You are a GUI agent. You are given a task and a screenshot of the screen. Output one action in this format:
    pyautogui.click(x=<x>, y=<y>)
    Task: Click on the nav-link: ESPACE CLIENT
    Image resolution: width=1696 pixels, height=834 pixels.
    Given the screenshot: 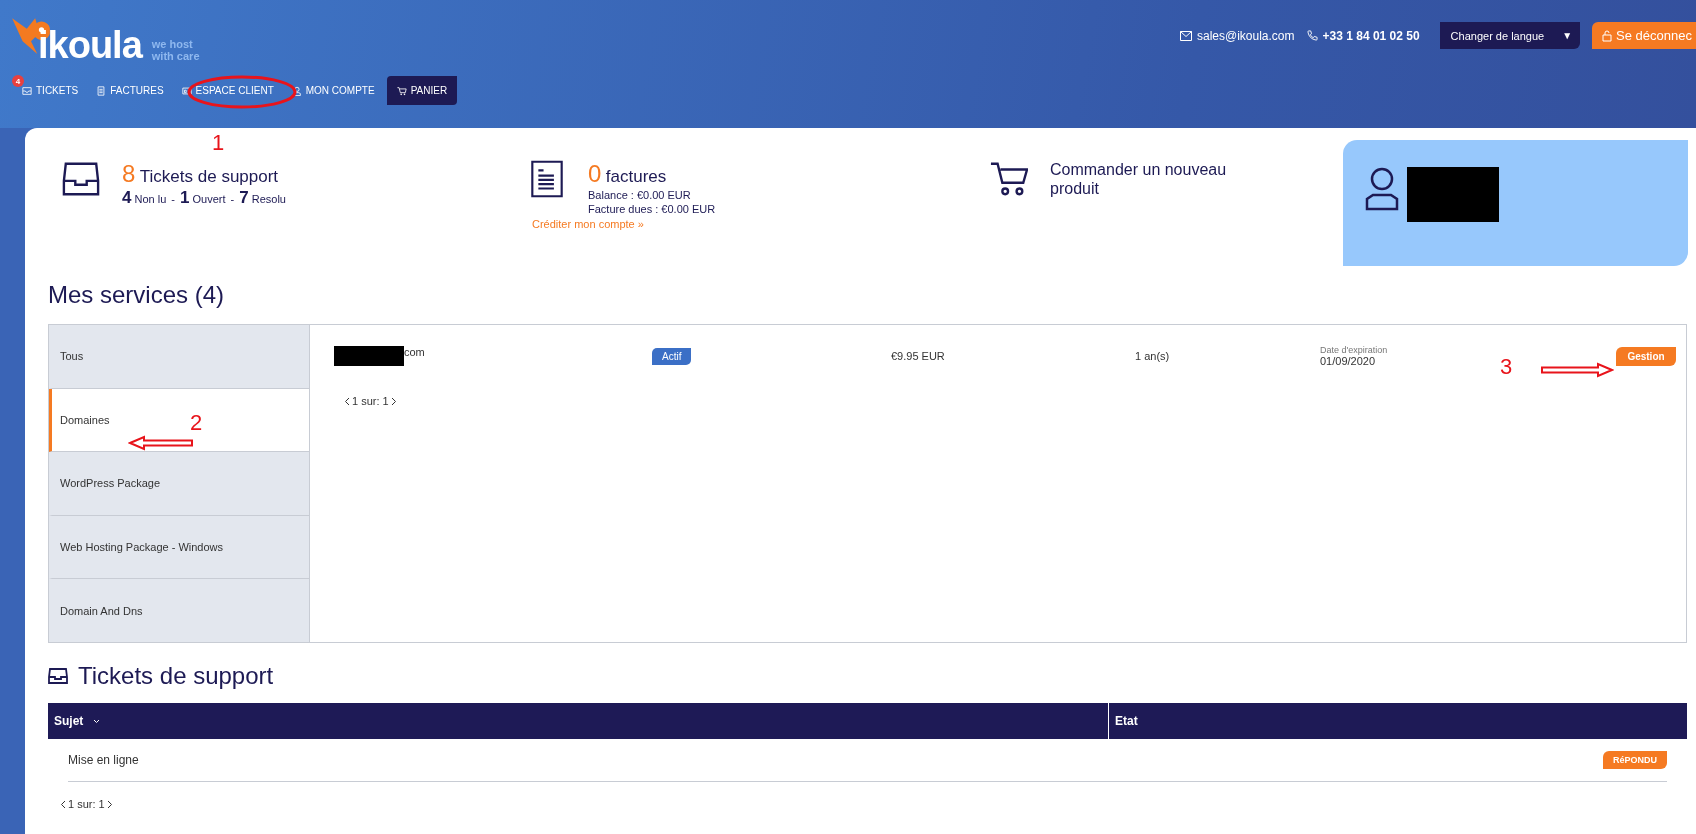 What is the action you would take?
    pyautogui.click(x=227, y=90)
    